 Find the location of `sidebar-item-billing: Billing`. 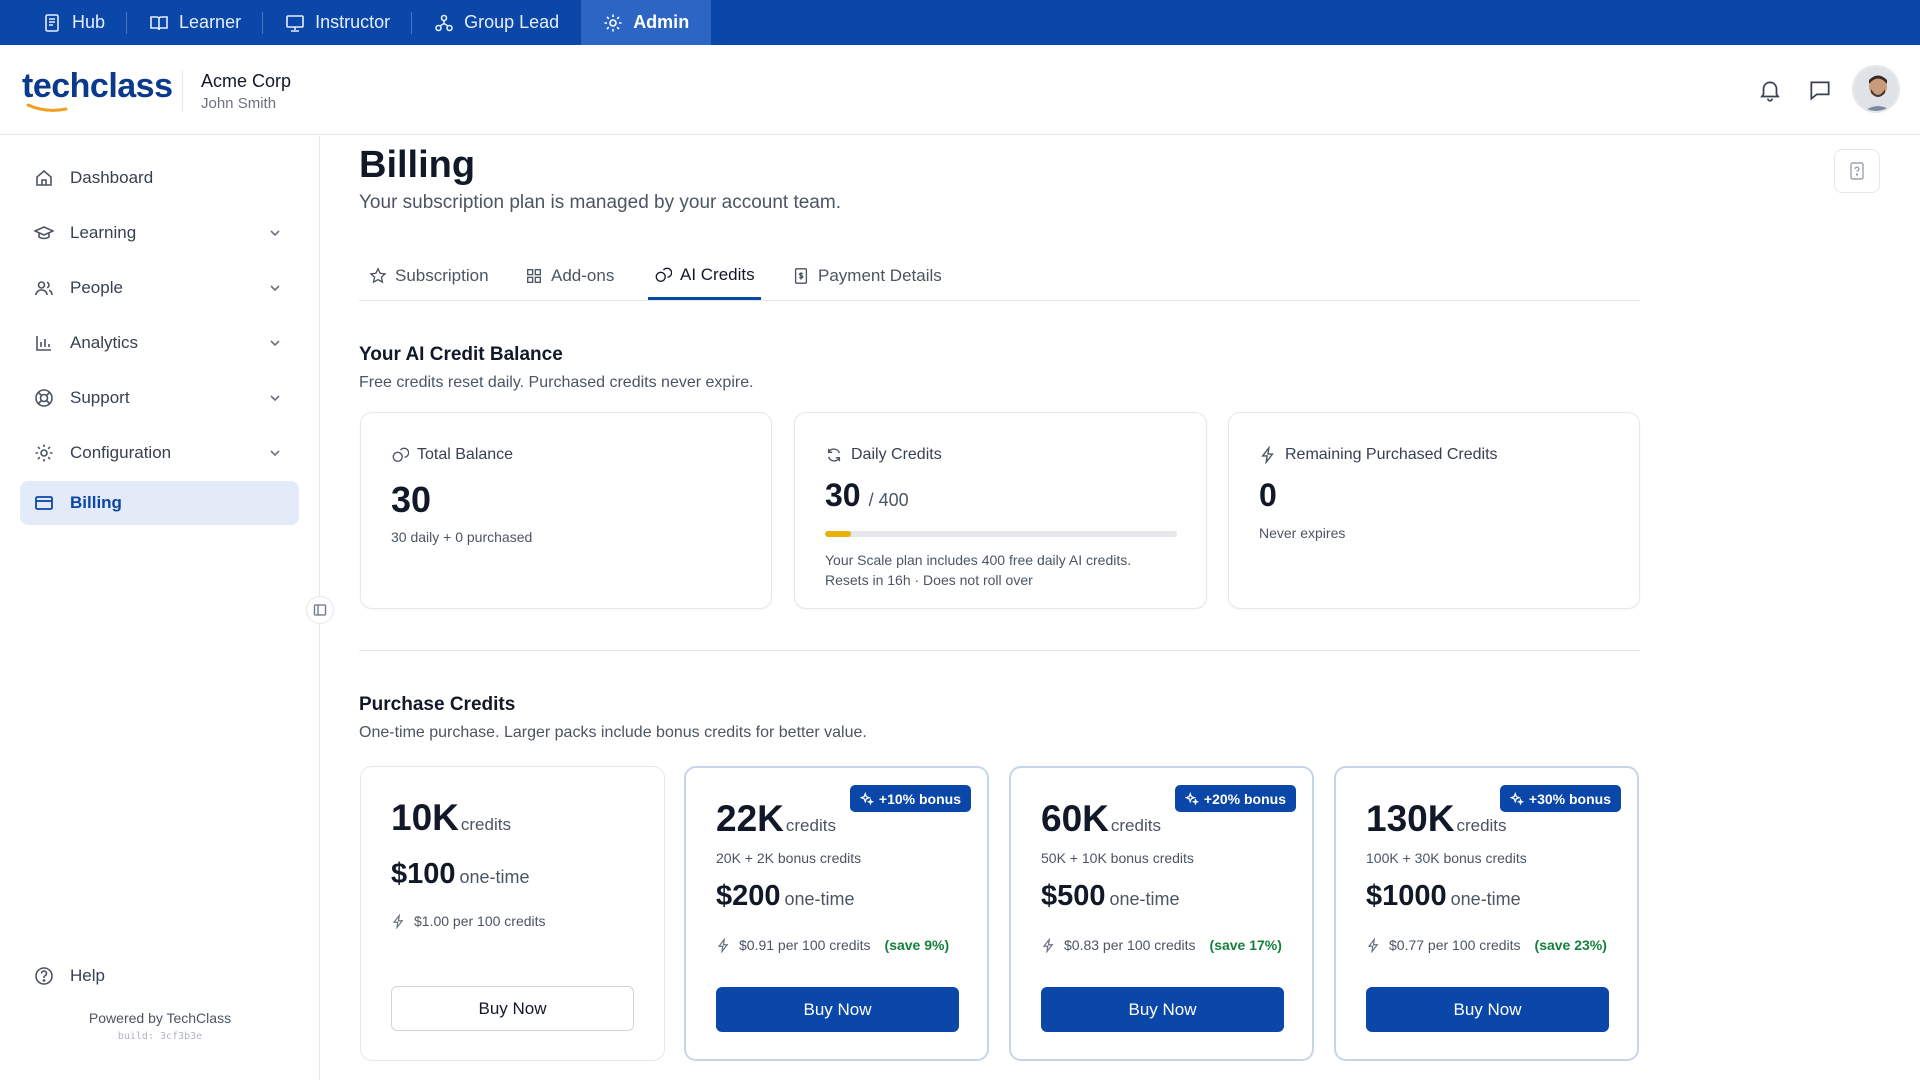

sidebar-item-billing: Billing is located at coordinates (159, 503).